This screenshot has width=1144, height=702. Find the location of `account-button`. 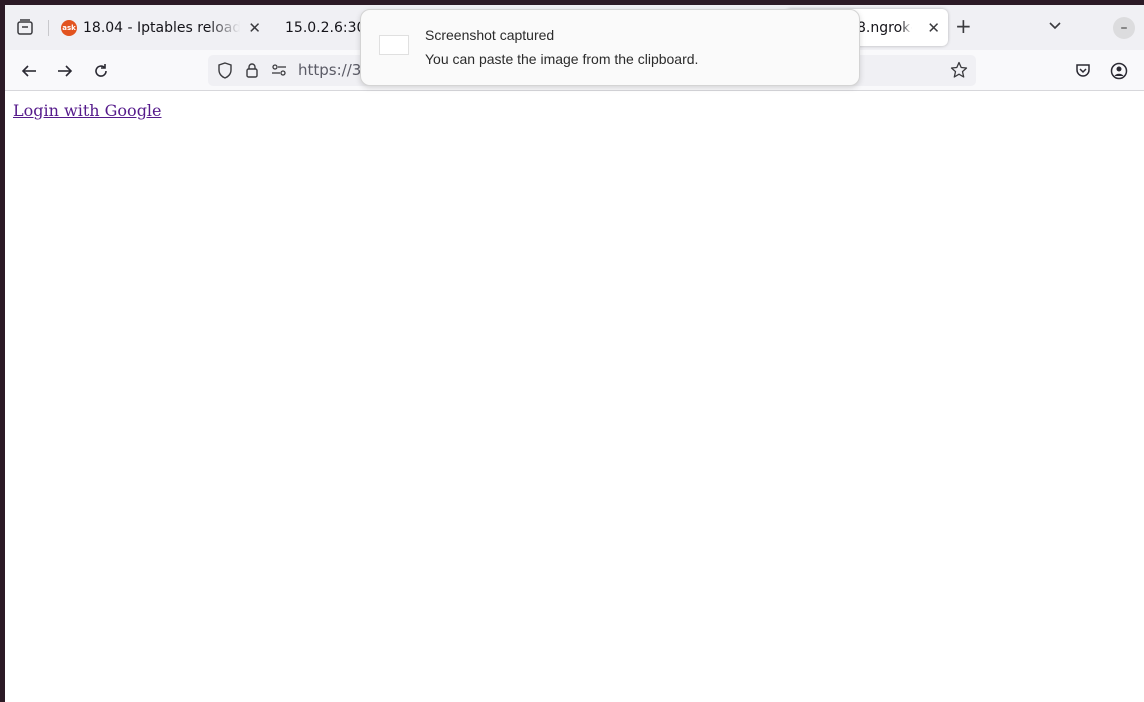

account-button is located at coordinates (1119, 71).